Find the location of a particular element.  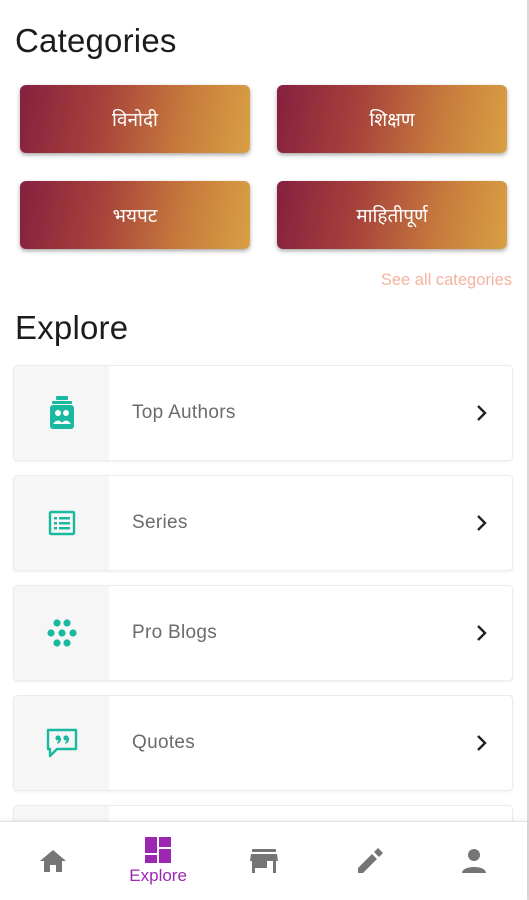

explore-item-label: Quotes is located at coordinates (164, 742).